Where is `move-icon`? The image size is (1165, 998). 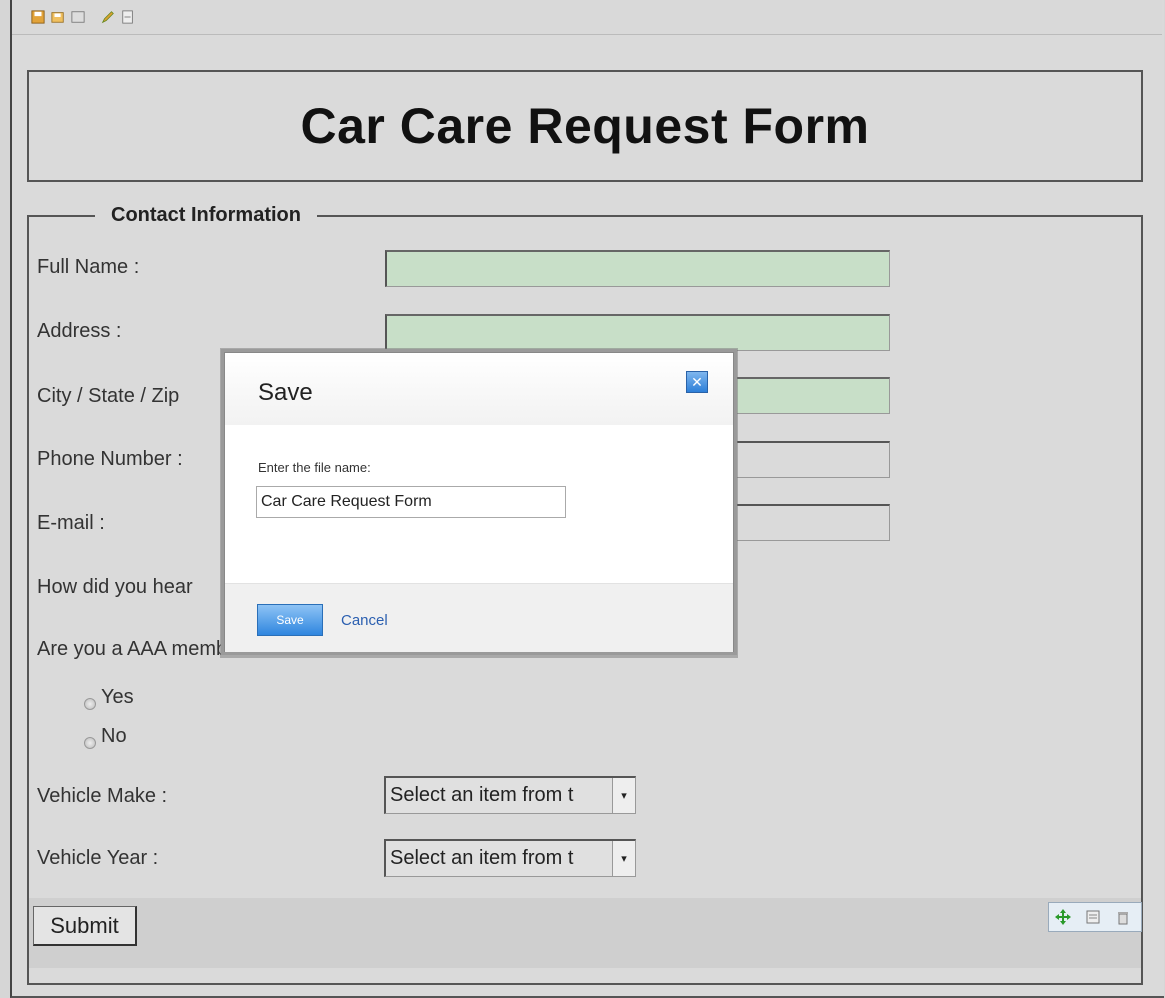
move-icon is located at coordinates (1063, 917).